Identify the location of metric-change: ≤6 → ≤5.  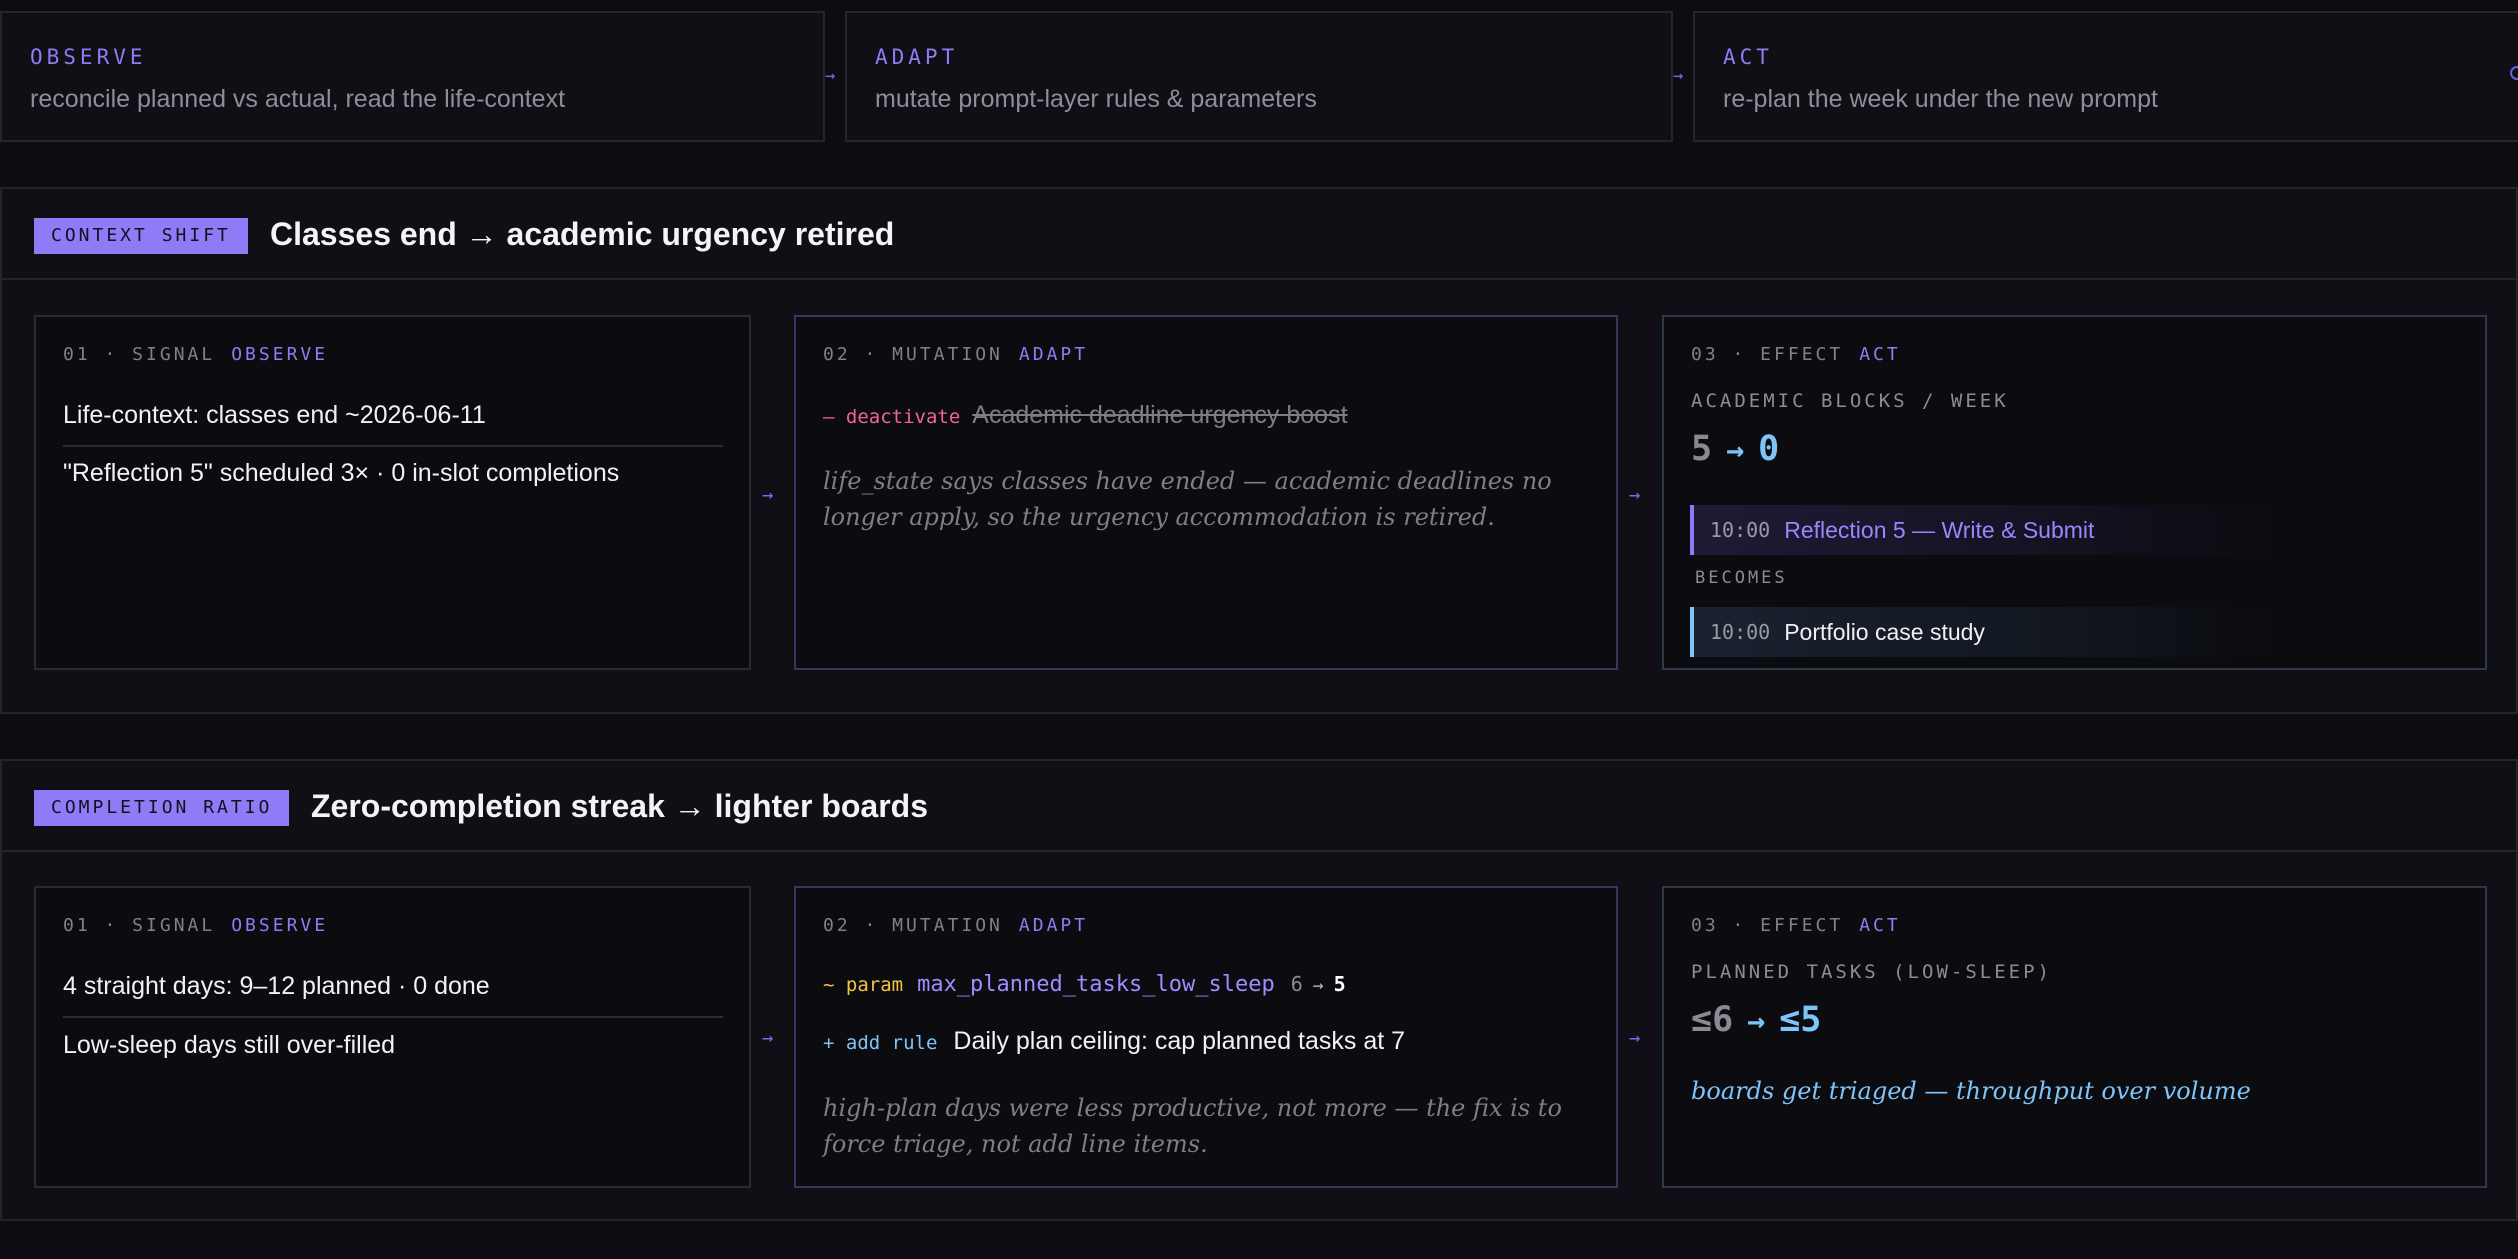
(1756, 1020).